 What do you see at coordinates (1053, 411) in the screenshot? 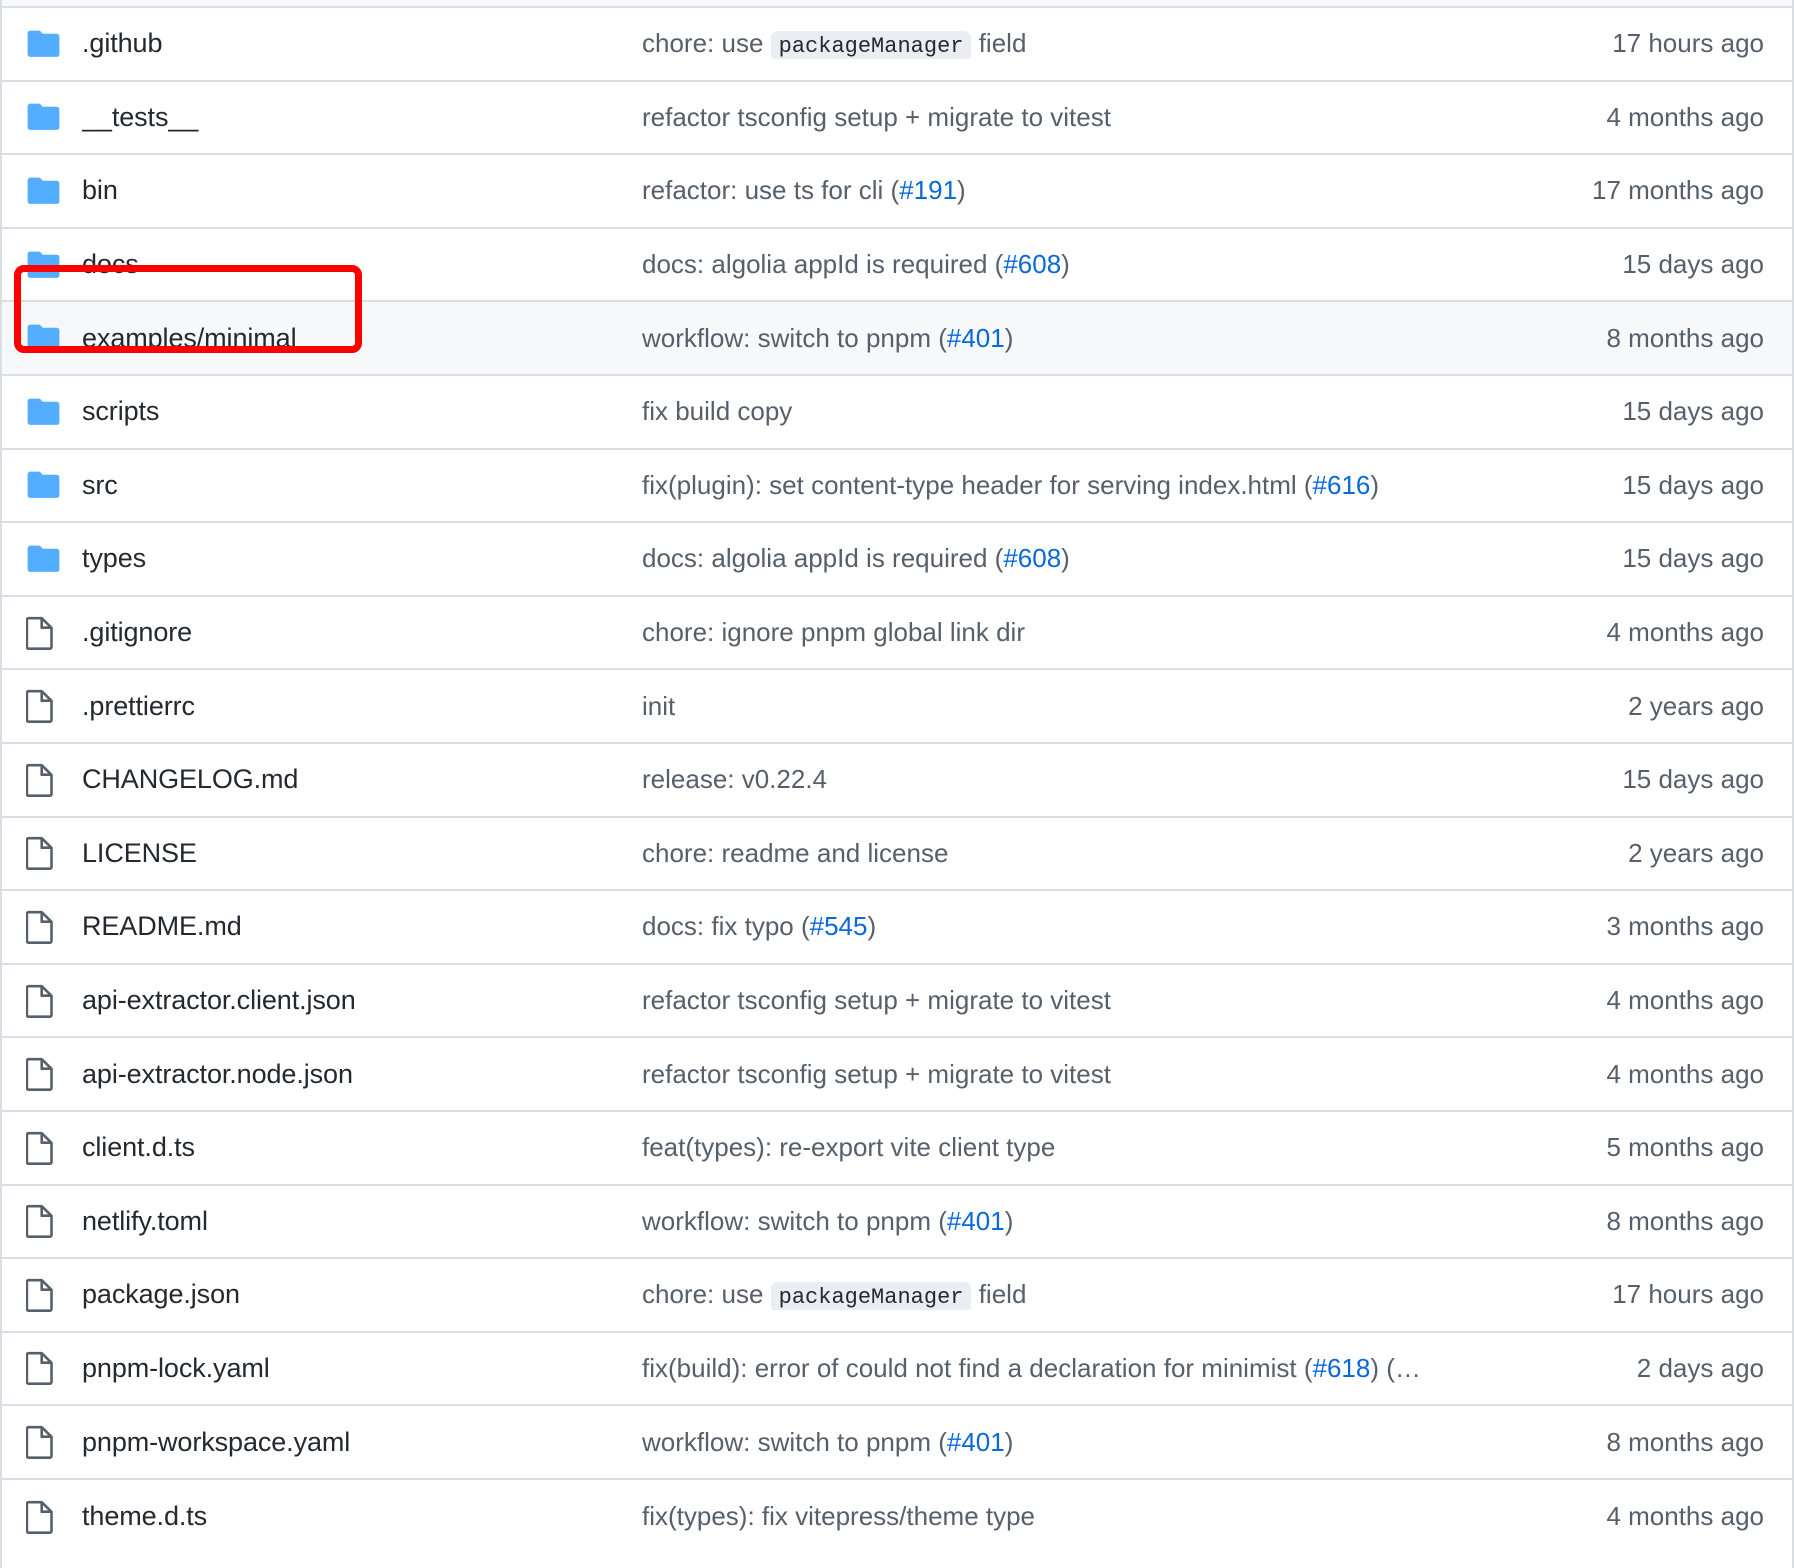
I see `commit-message: fix build copy` at bounding box center [1053, 411].